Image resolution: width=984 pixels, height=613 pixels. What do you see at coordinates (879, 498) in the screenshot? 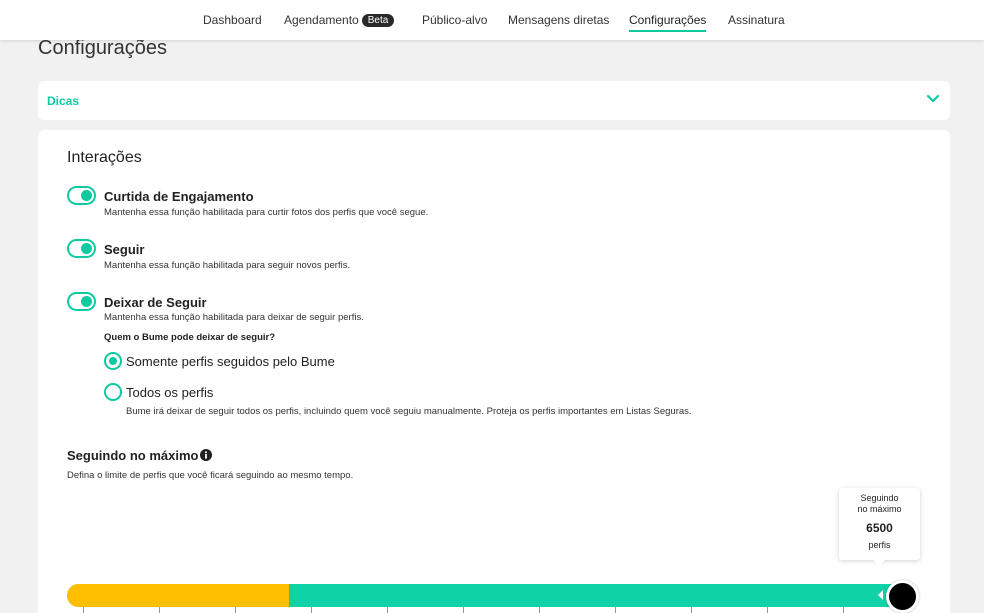
I see `tooltip-line1: Seguindo` at bounding box center [879, 498].